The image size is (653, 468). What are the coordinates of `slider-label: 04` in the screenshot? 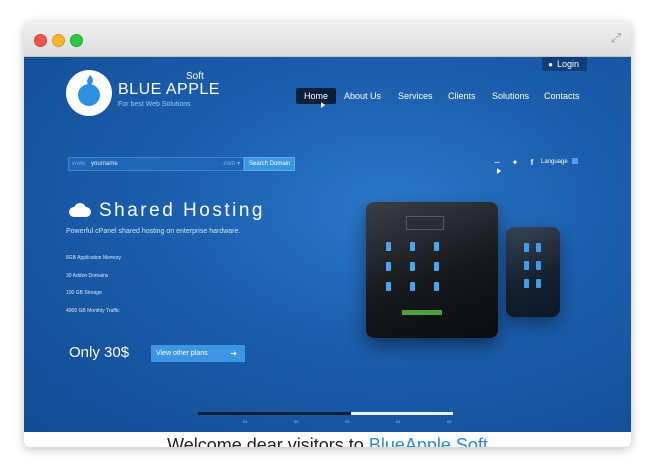 It's located at (398, 421).